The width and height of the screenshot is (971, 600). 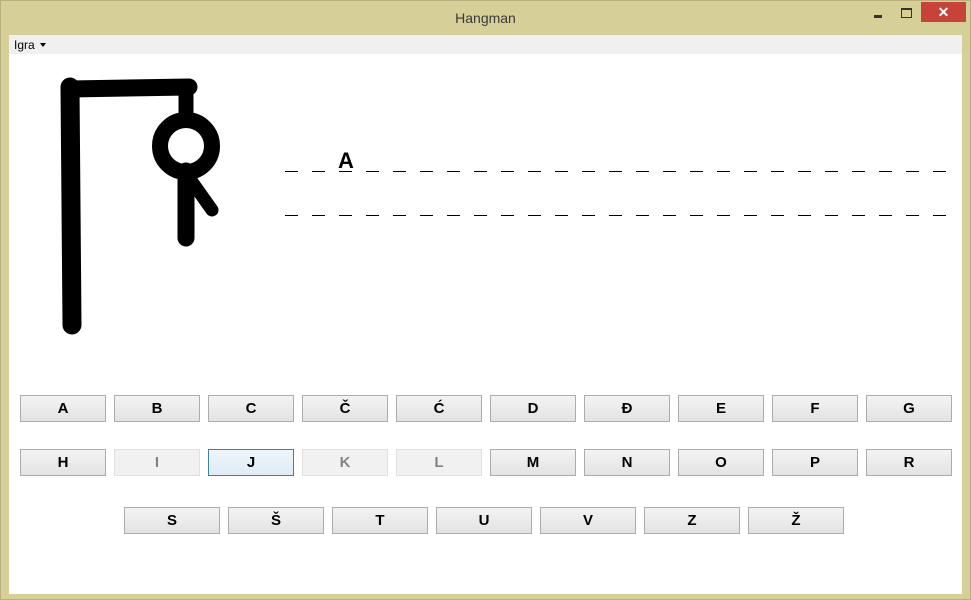 I want to click on letter-slot: A, so click(x=346, y=161).